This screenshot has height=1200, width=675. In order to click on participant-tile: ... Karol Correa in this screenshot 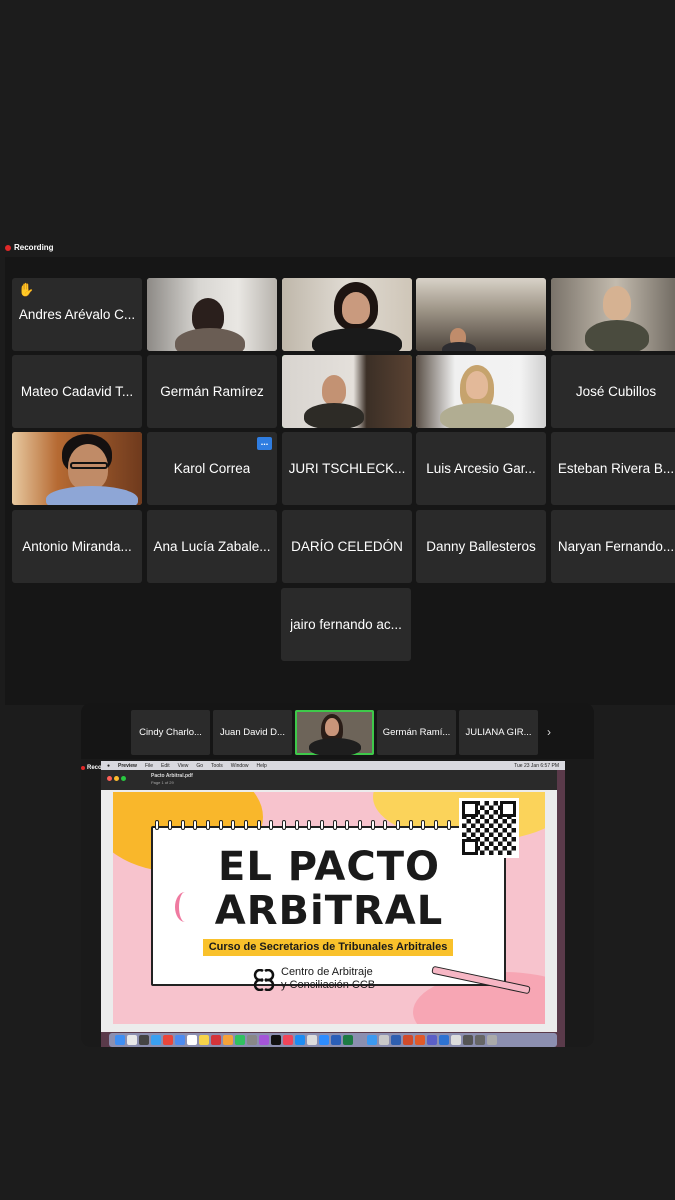, I will do `click(212, 468)`.